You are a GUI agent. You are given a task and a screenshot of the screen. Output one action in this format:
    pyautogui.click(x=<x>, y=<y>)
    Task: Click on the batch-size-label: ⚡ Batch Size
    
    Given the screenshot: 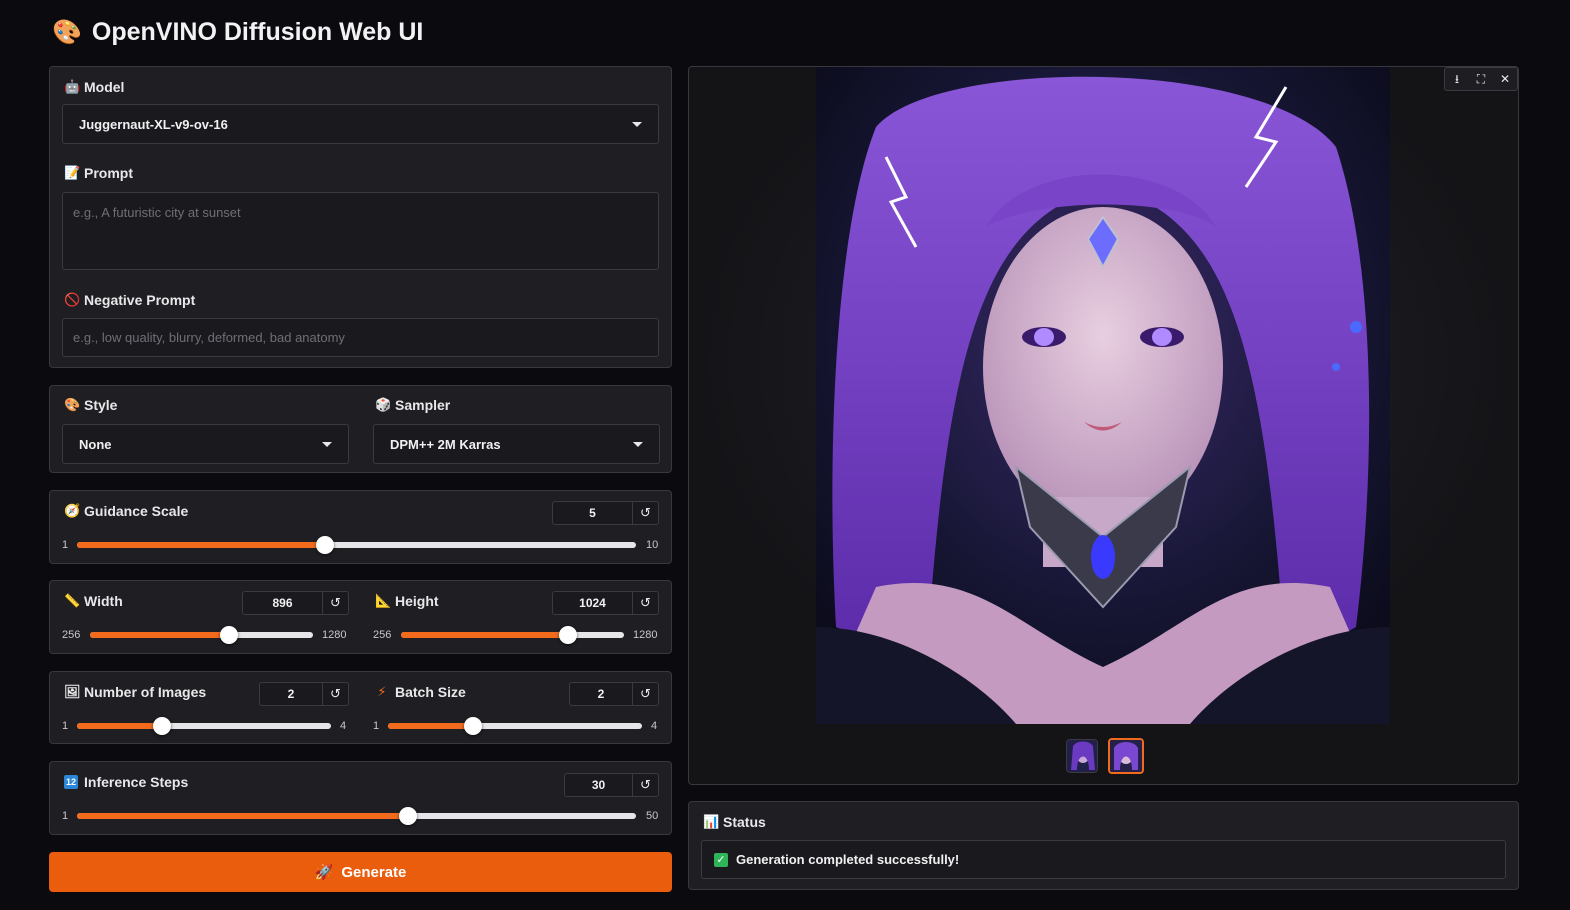 What is the action you would take?
    pyautogui.click(x=420, y=692)
    